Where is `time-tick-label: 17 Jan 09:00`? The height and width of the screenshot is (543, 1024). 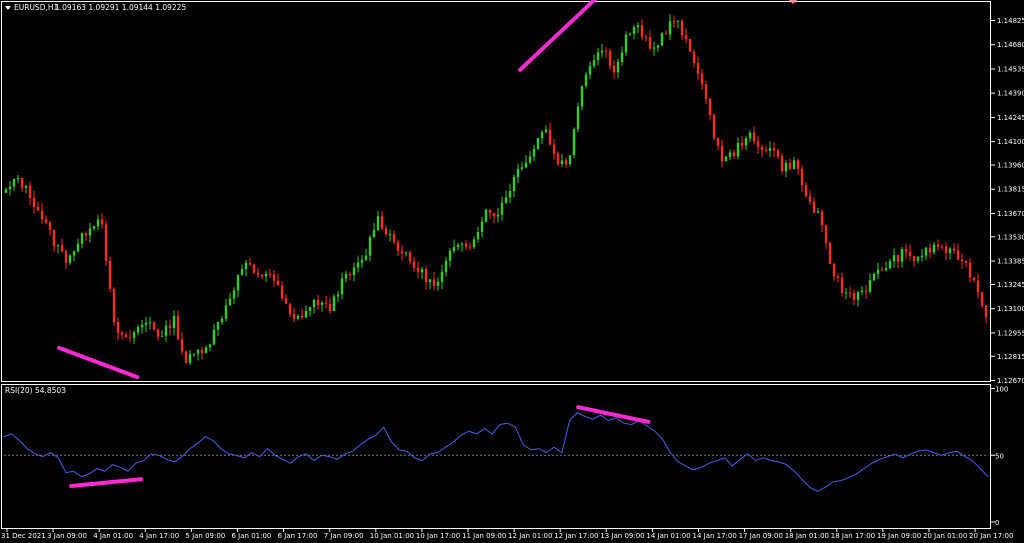
time-tick-label: 17 Jan 09:00 is located at coordinates (761, 536).